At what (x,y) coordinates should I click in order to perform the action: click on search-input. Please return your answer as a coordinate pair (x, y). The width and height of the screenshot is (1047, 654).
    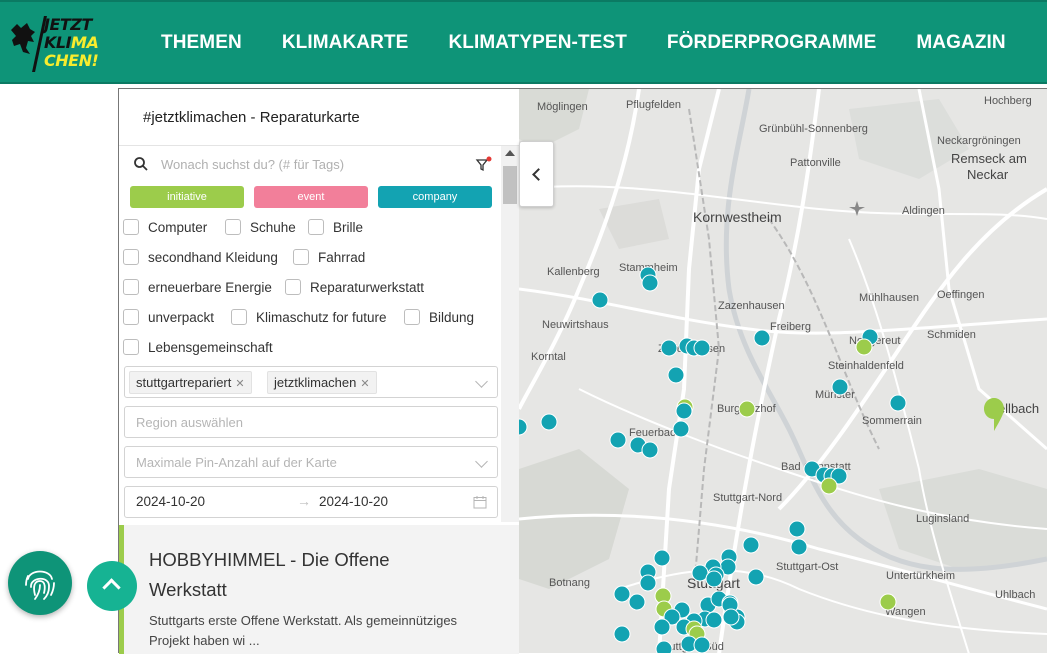
    Looking at the image, I should click on (311, 164).